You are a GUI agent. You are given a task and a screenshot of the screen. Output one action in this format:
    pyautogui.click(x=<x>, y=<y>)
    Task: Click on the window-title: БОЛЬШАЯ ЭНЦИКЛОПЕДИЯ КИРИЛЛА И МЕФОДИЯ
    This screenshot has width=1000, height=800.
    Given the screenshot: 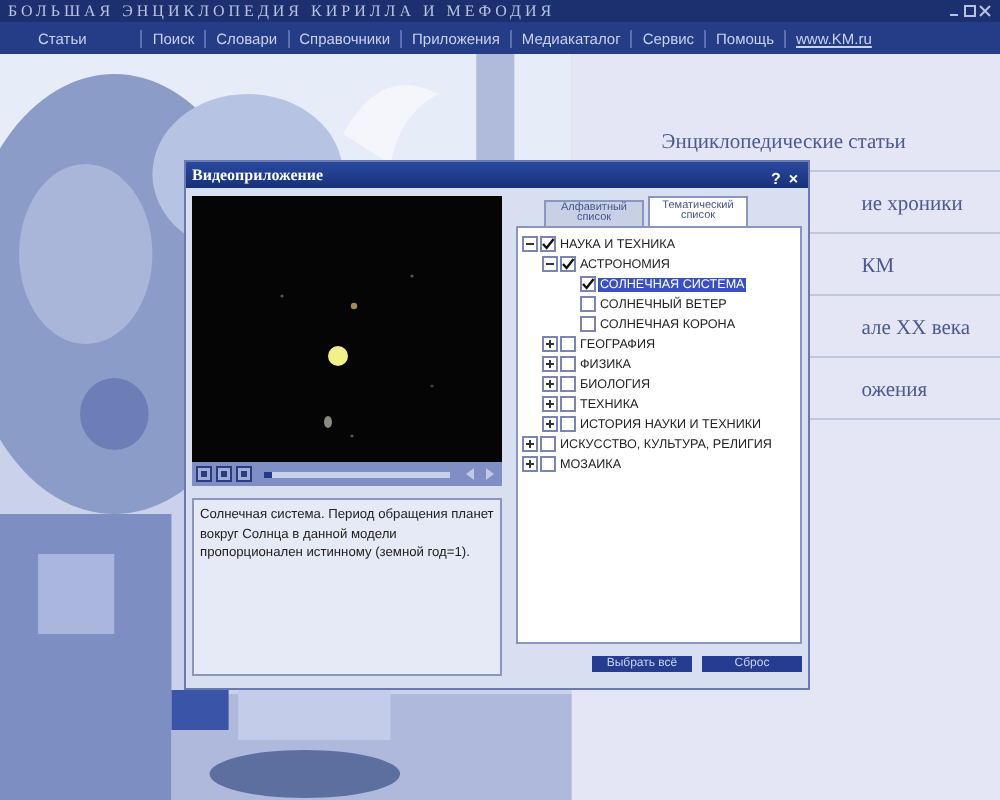 What is the action you would take?
    pyautogui.click(x=282, y=11)
    